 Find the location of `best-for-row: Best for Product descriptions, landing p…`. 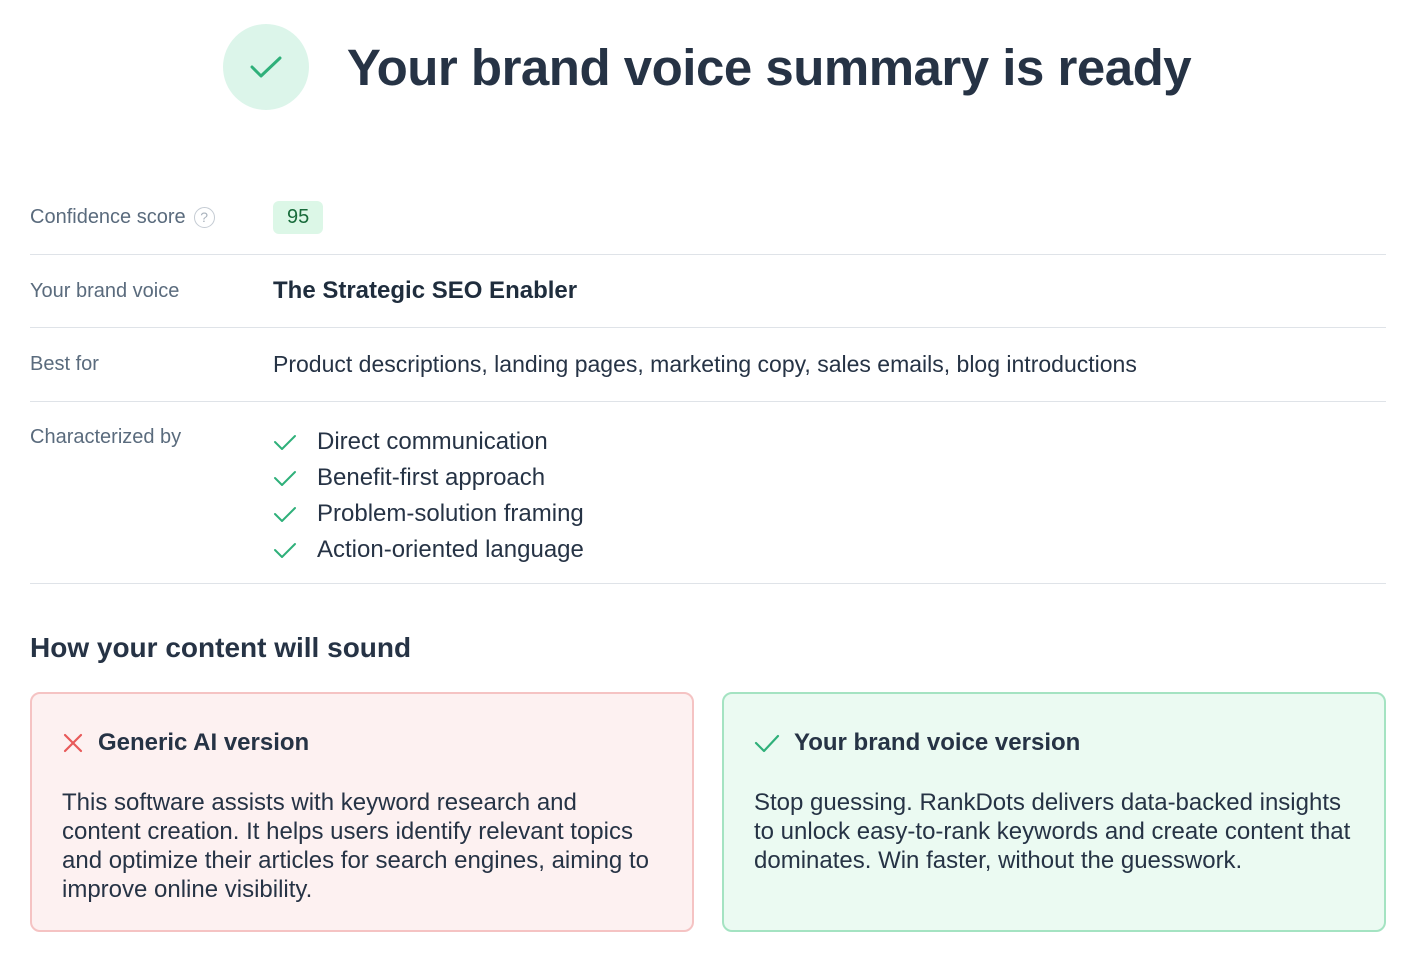

best-for-row: Best for Product descriptions, landing p… is located at coordinates (708, 365).